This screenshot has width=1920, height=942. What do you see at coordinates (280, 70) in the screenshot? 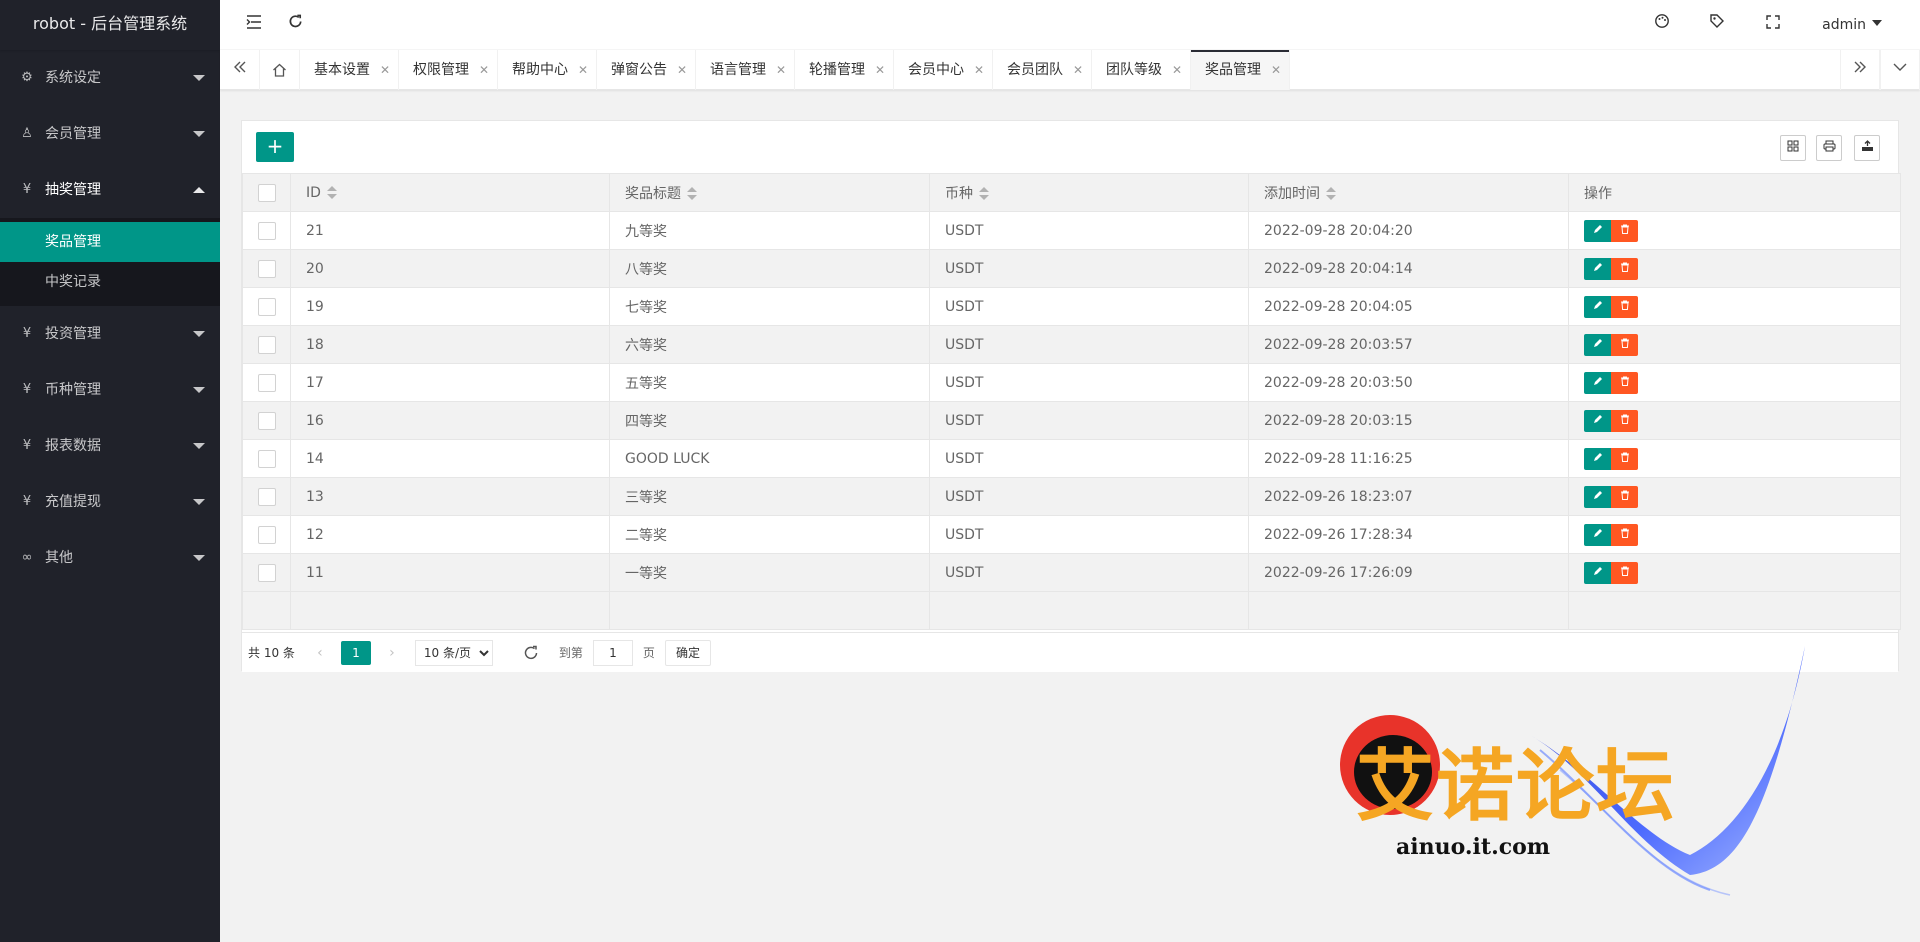
I see `tab-home` at bounding box center [280, 70].